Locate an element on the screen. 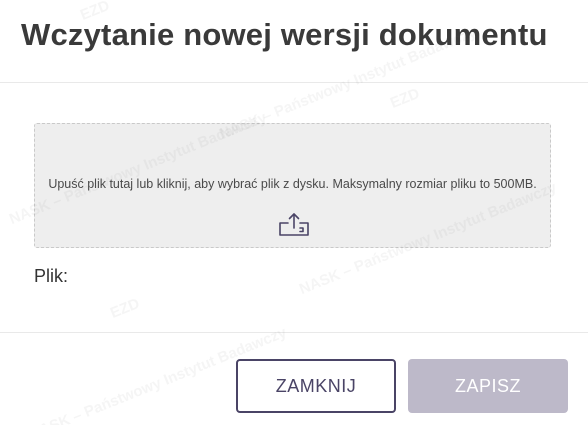 The width and height of the screenshot is (588, 426). close-button: ZAMKNIJ is located at coordinates (316, 386).